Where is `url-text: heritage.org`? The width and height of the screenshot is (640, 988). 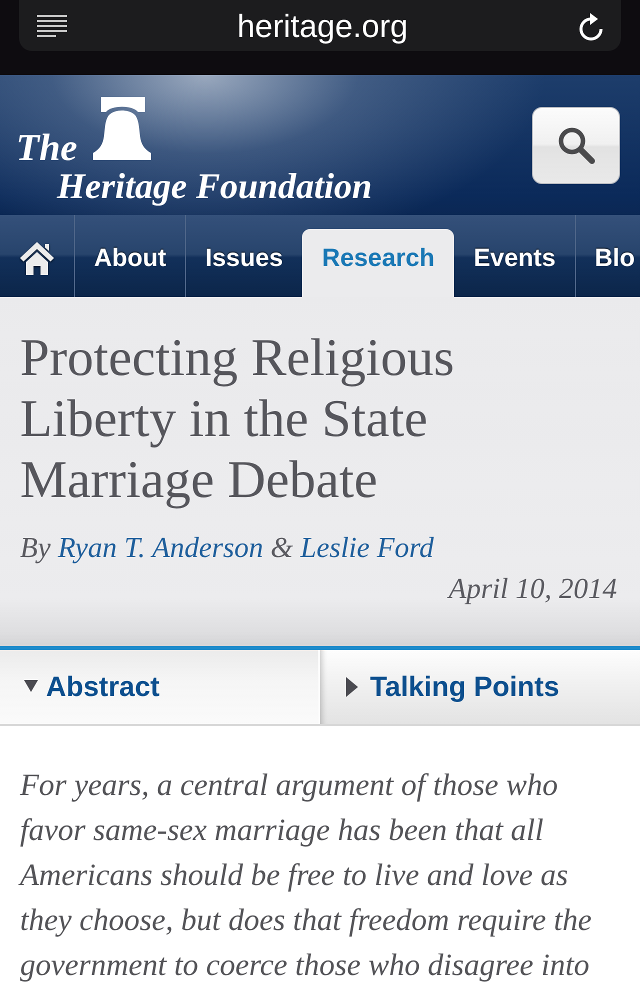
url-text: heritage.org is located at coordinates (322, 26).